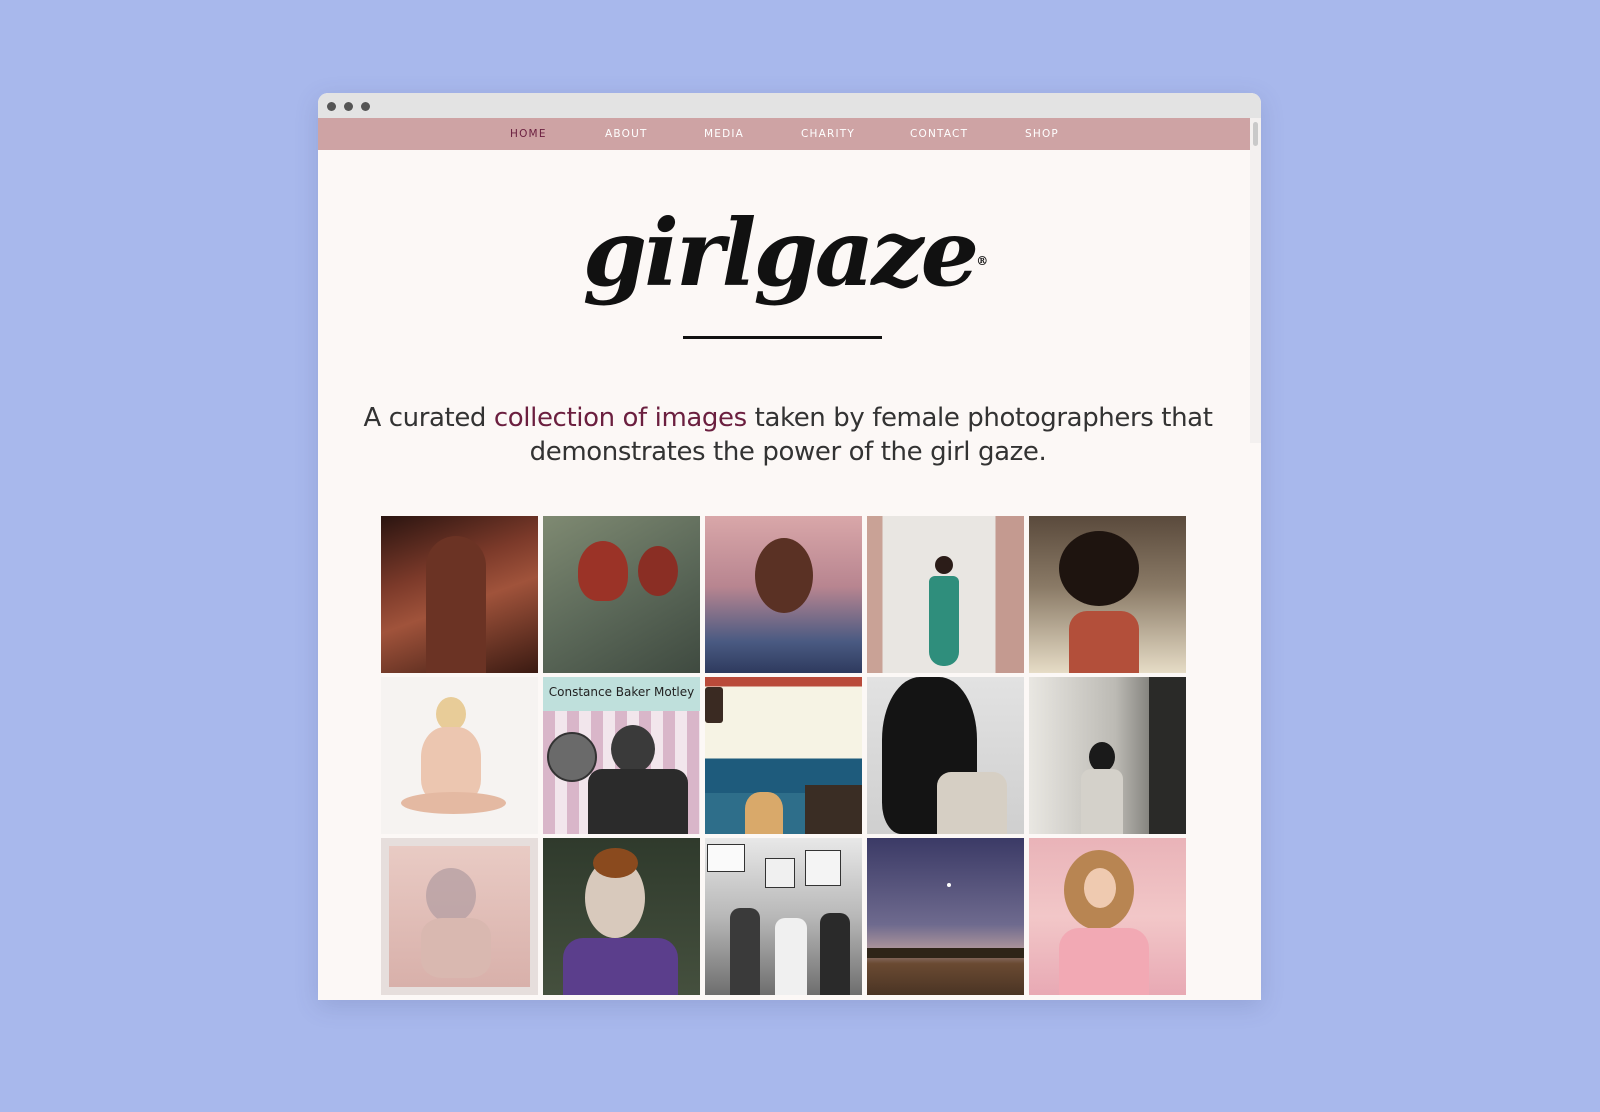 This screenshot has width=1600, height=1112. Describe the element at coordinates (620, 418) in the screenshot. I see `tagline-highlight: collection of images` at that location.